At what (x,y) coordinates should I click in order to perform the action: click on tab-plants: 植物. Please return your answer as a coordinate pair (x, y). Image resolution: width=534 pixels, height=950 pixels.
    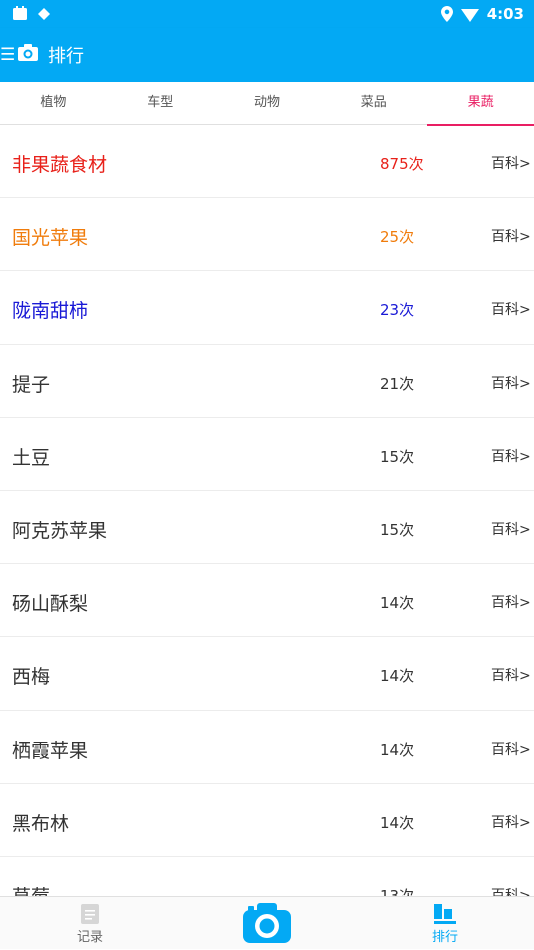
    Looking at the image, I should click on (53, 103).